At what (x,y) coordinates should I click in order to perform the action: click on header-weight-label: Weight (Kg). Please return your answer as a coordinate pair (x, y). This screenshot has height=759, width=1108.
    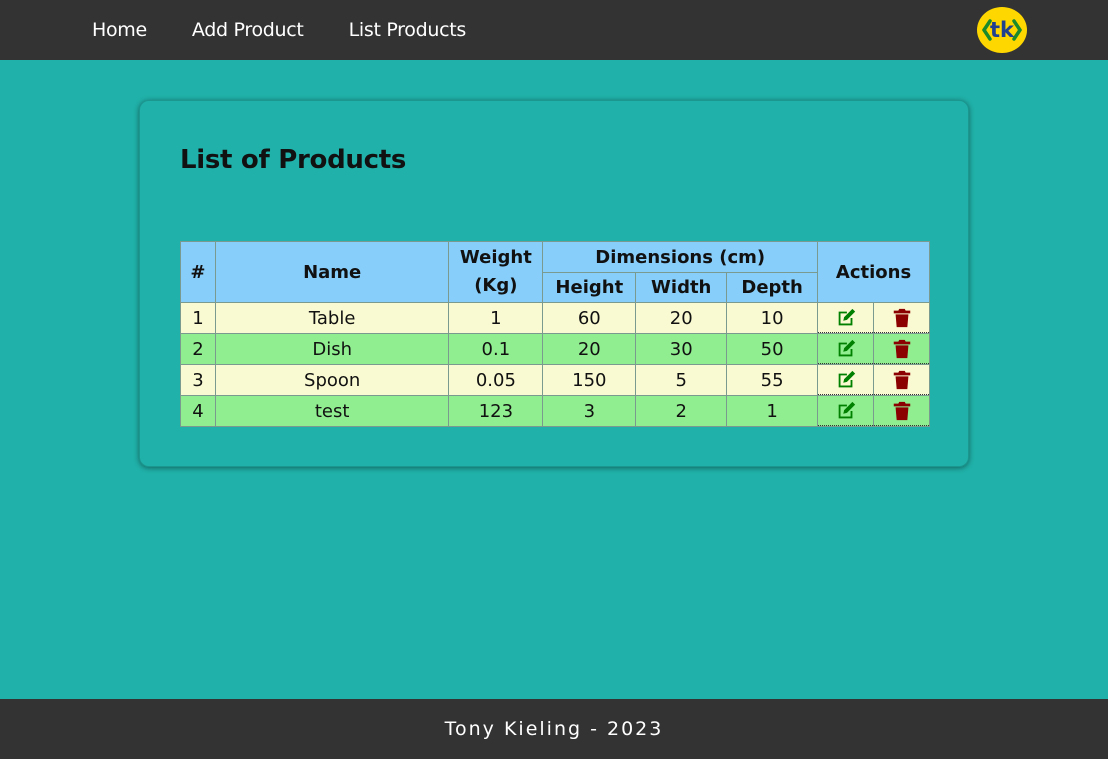
    Looking at the image, I should click on (495, 271).